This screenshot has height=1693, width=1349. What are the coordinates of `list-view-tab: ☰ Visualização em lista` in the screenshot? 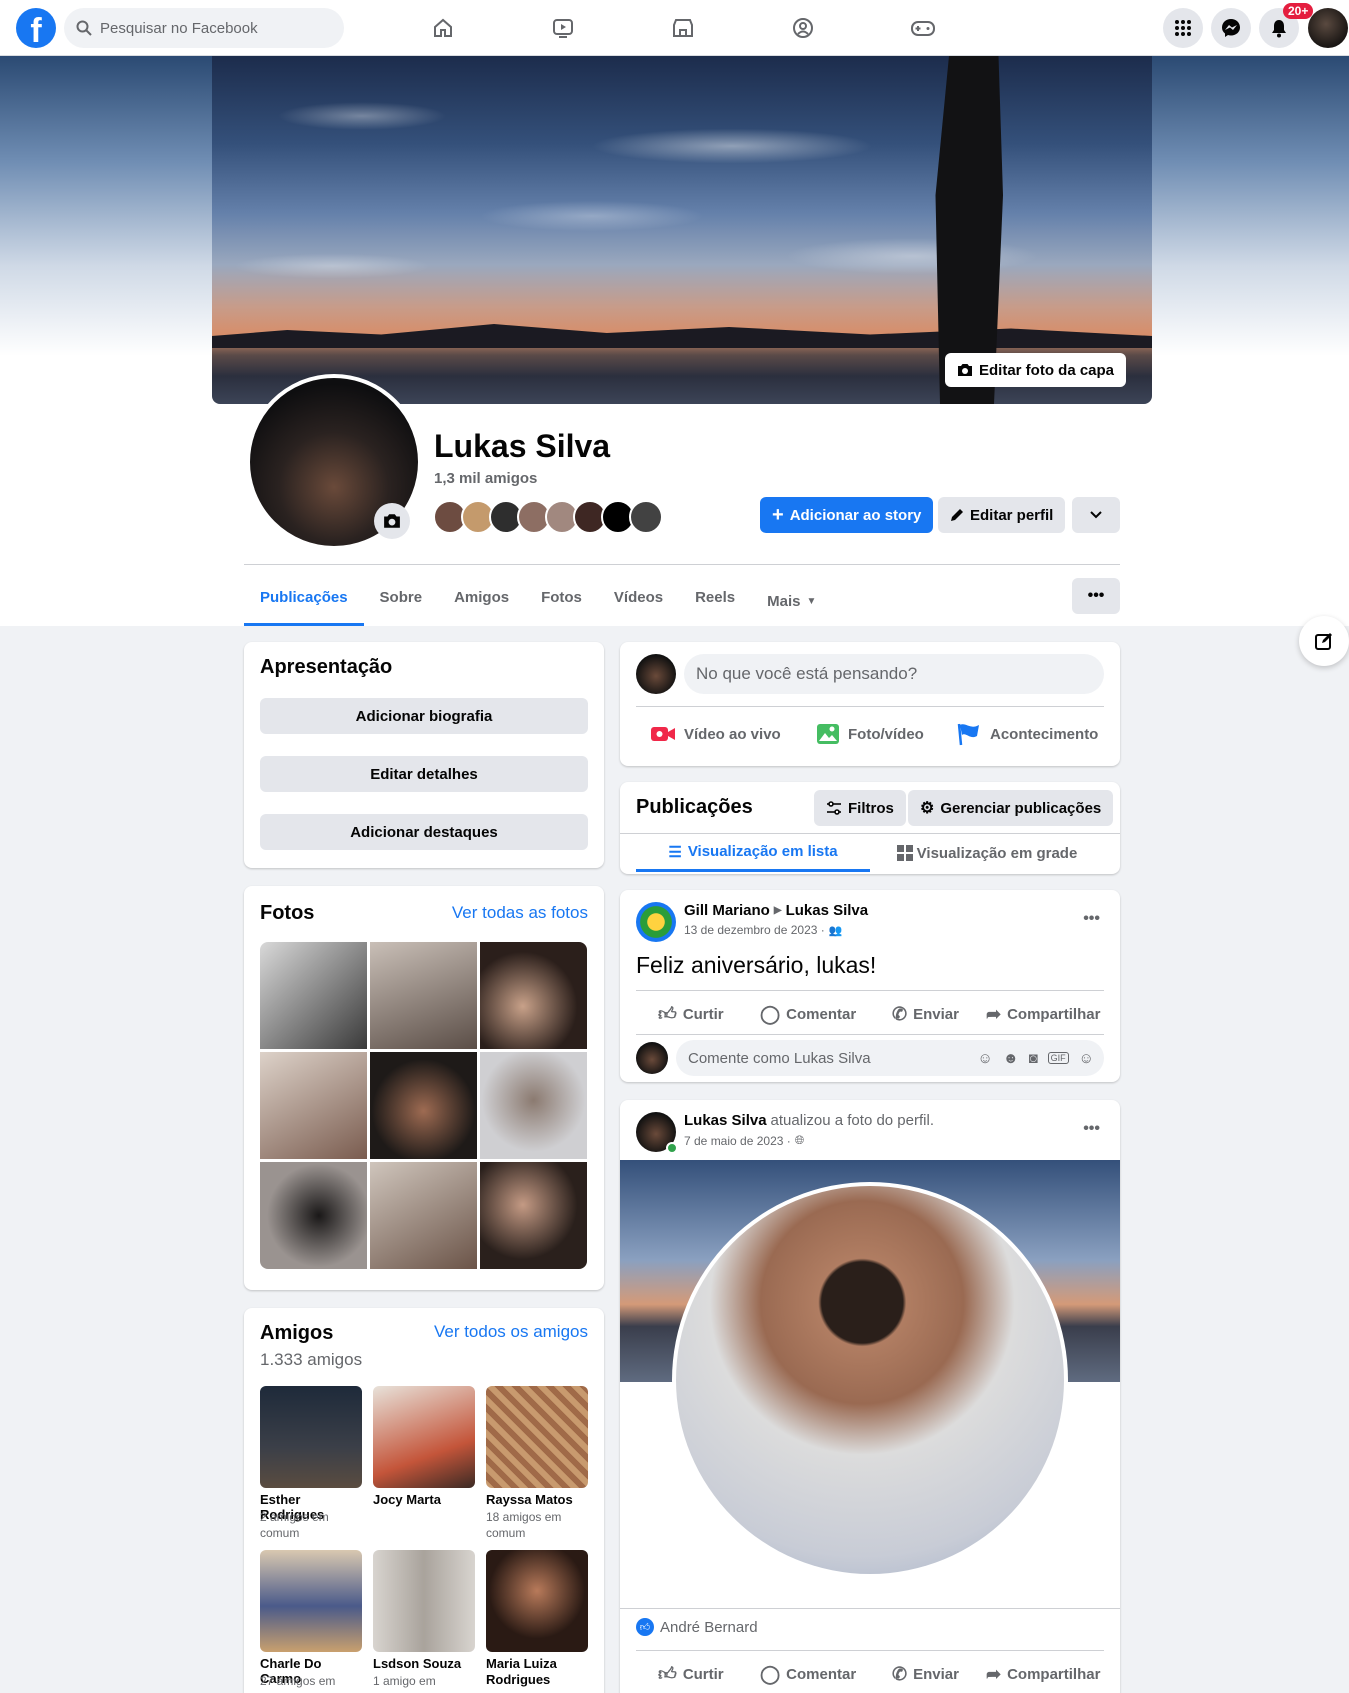 It's located at (753, 853).